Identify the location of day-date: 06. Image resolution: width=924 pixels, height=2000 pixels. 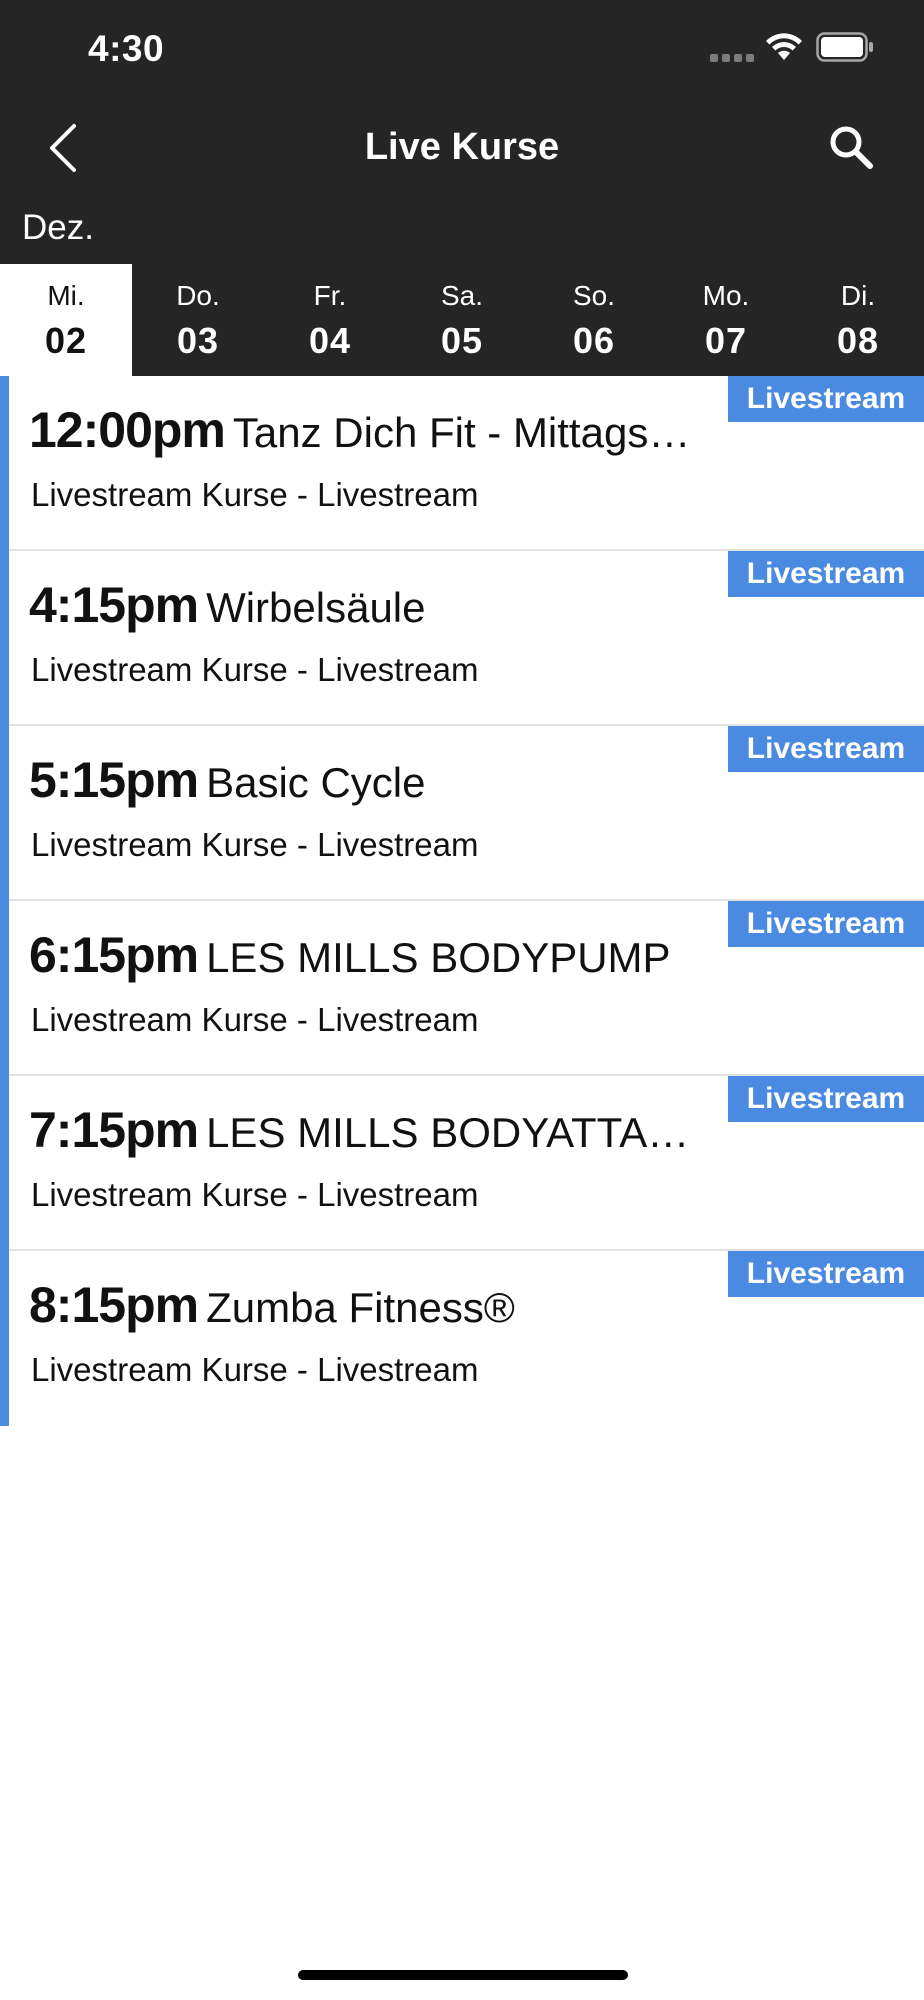
(594, 340).